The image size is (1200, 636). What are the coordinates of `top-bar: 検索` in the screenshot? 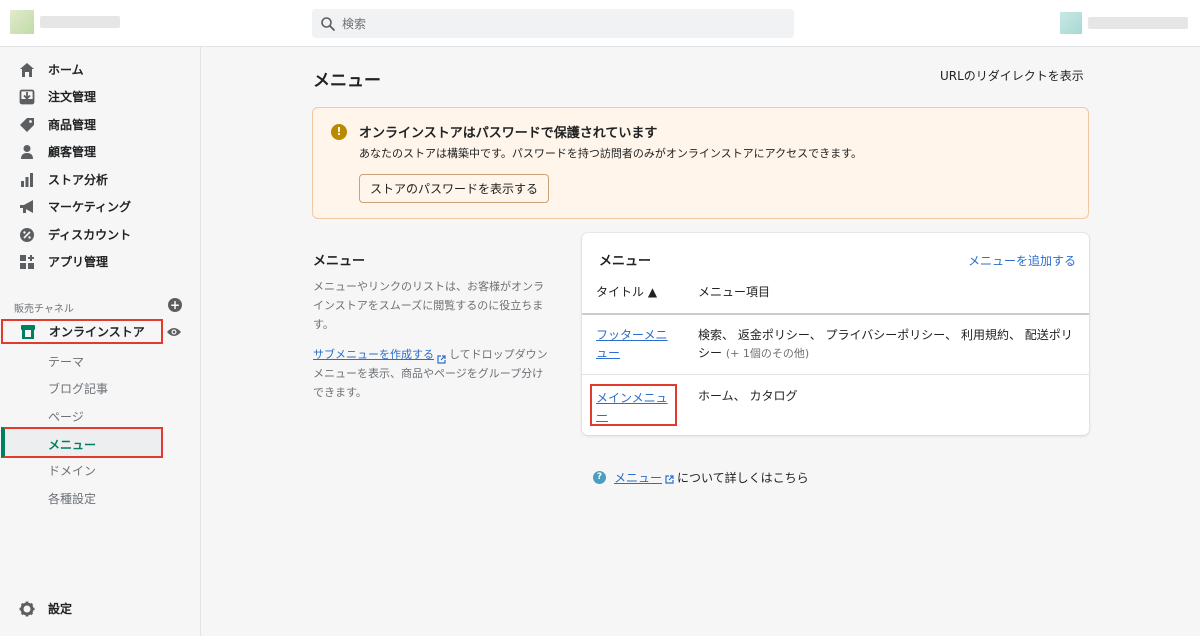 It's located at (600, 23).